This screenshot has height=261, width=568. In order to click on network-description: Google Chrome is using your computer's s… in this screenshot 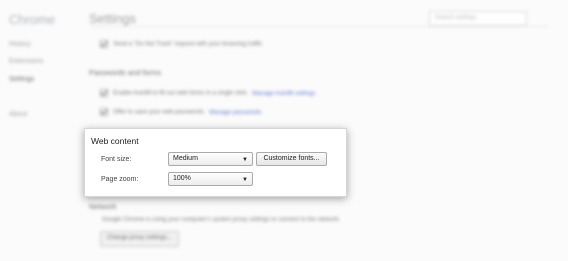, I will do `click(221, 220)`.